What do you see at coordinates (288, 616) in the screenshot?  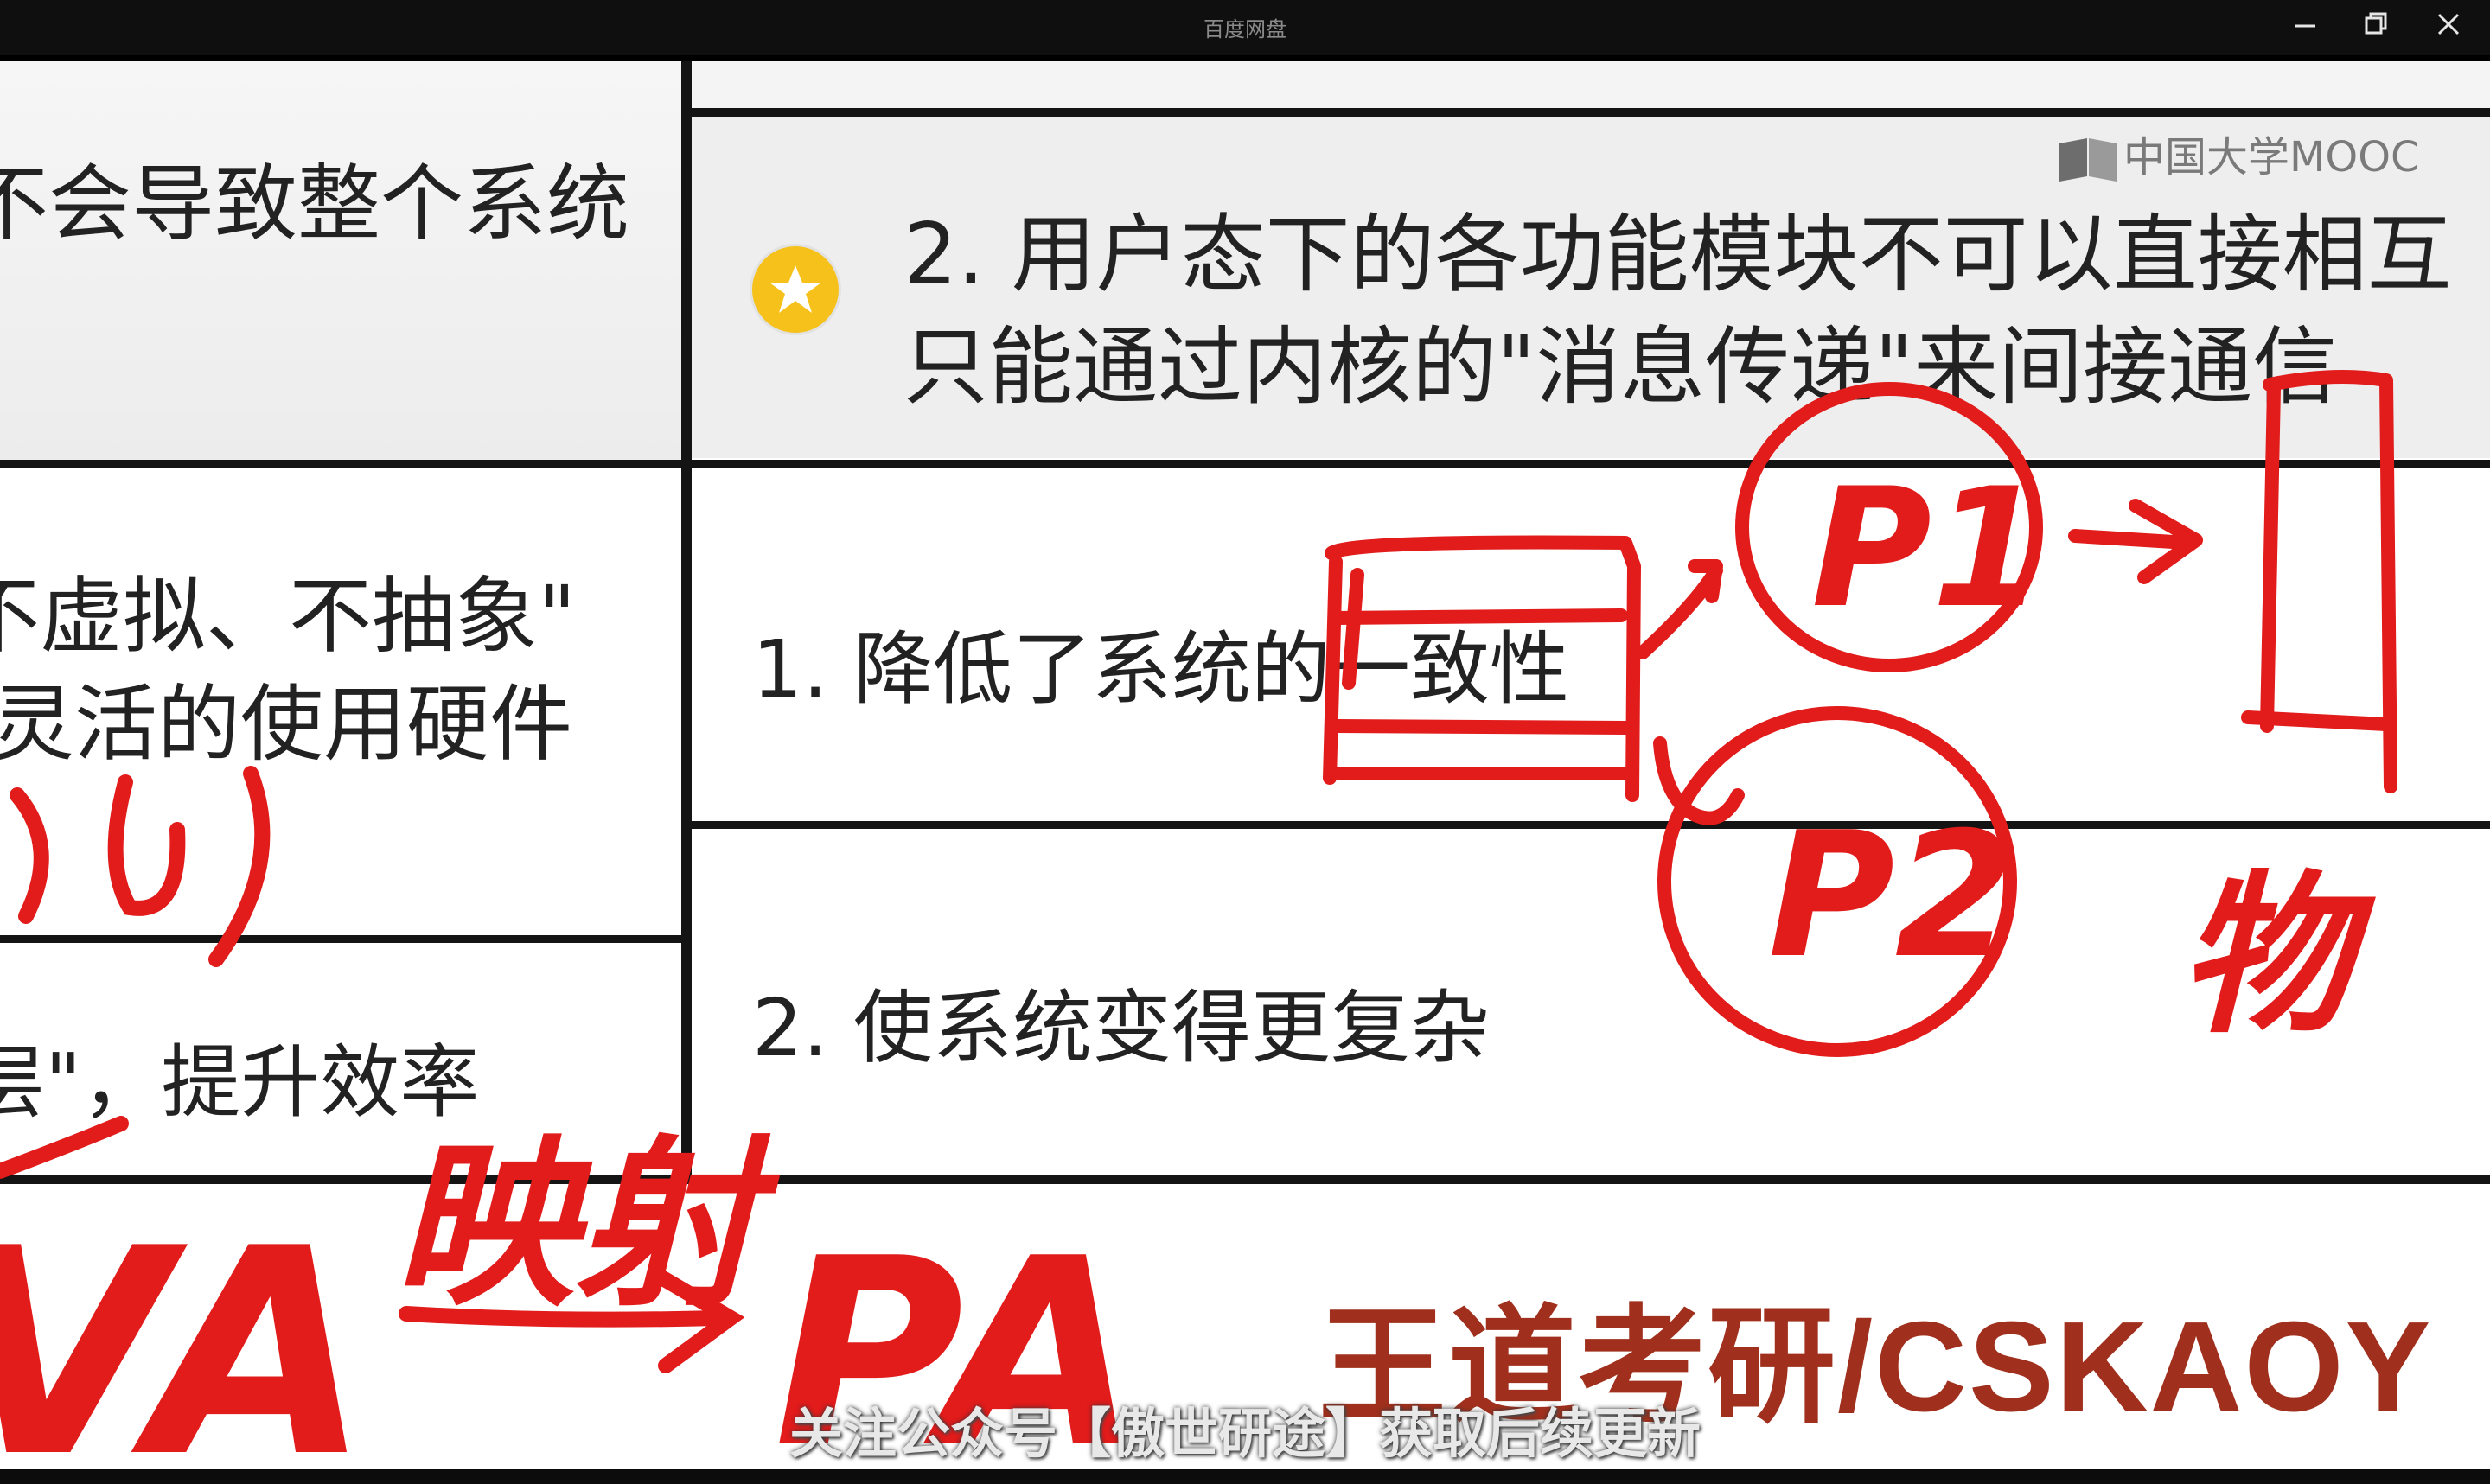 I see `left-row2-line1: 不虚拟、不抽象"` at bounding box center [288, 616].